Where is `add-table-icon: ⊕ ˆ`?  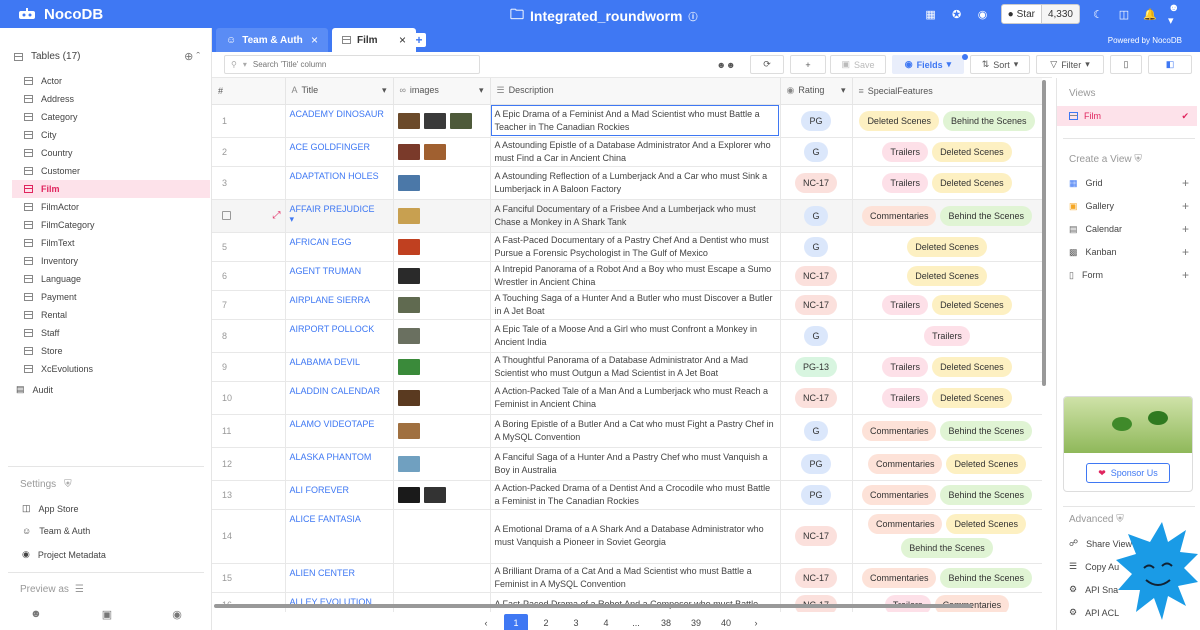 add-table-icon: ⊕ ˆ is located at coordinates (192, 56).